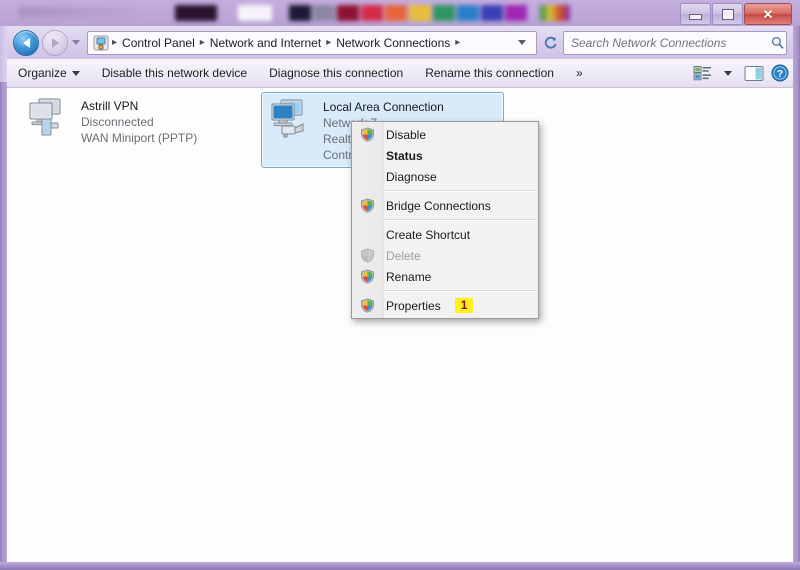 Image resolution: width=800 pixels, height=570 pixels. I want to click on rename-connection-label: Rename this connection, so click(489, 73).